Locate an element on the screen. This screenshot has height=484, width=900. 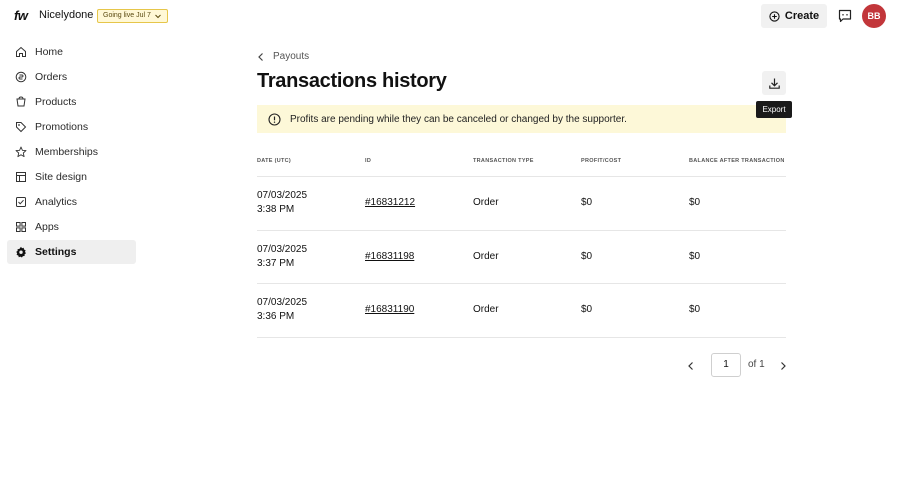
sidebar-item-home: Home is located at coordinates (71, 52).